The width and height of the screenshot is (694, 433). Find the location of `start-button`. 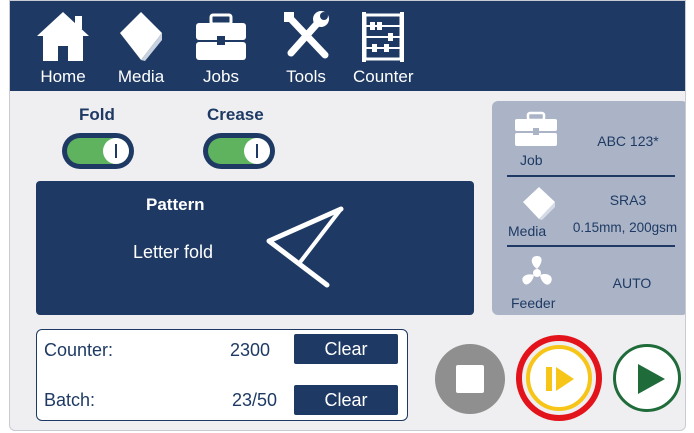

start-button is located at coordinates (647, 378).